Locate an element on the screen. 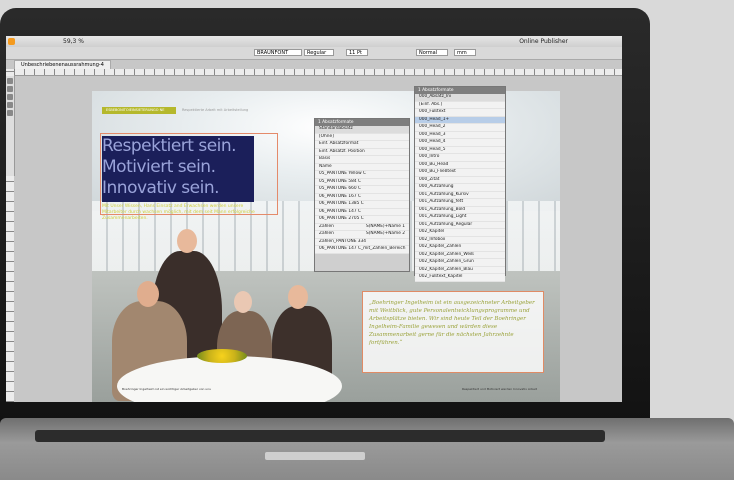 This screenshot has width=734, height=480. object-style-row: 002_Kapitel is located at coordinates (460, 233).